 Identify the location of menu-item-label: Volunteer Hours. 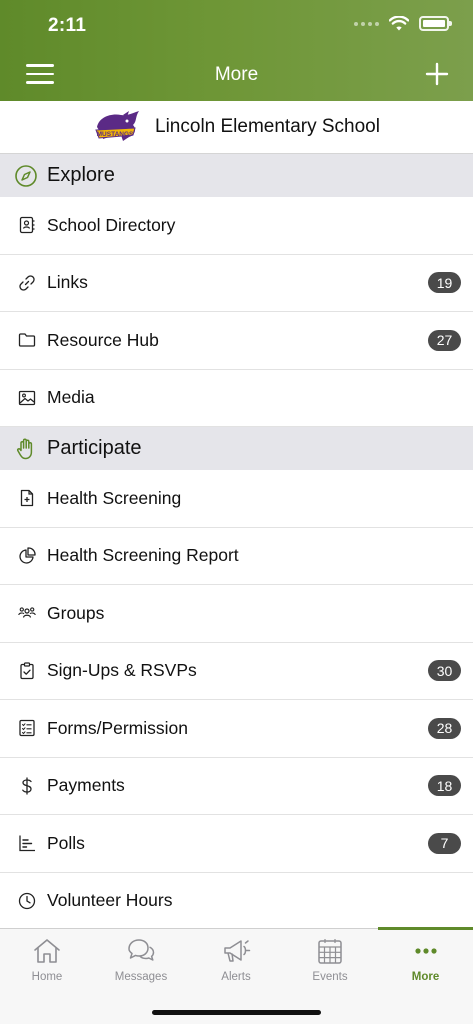
(110, 900).